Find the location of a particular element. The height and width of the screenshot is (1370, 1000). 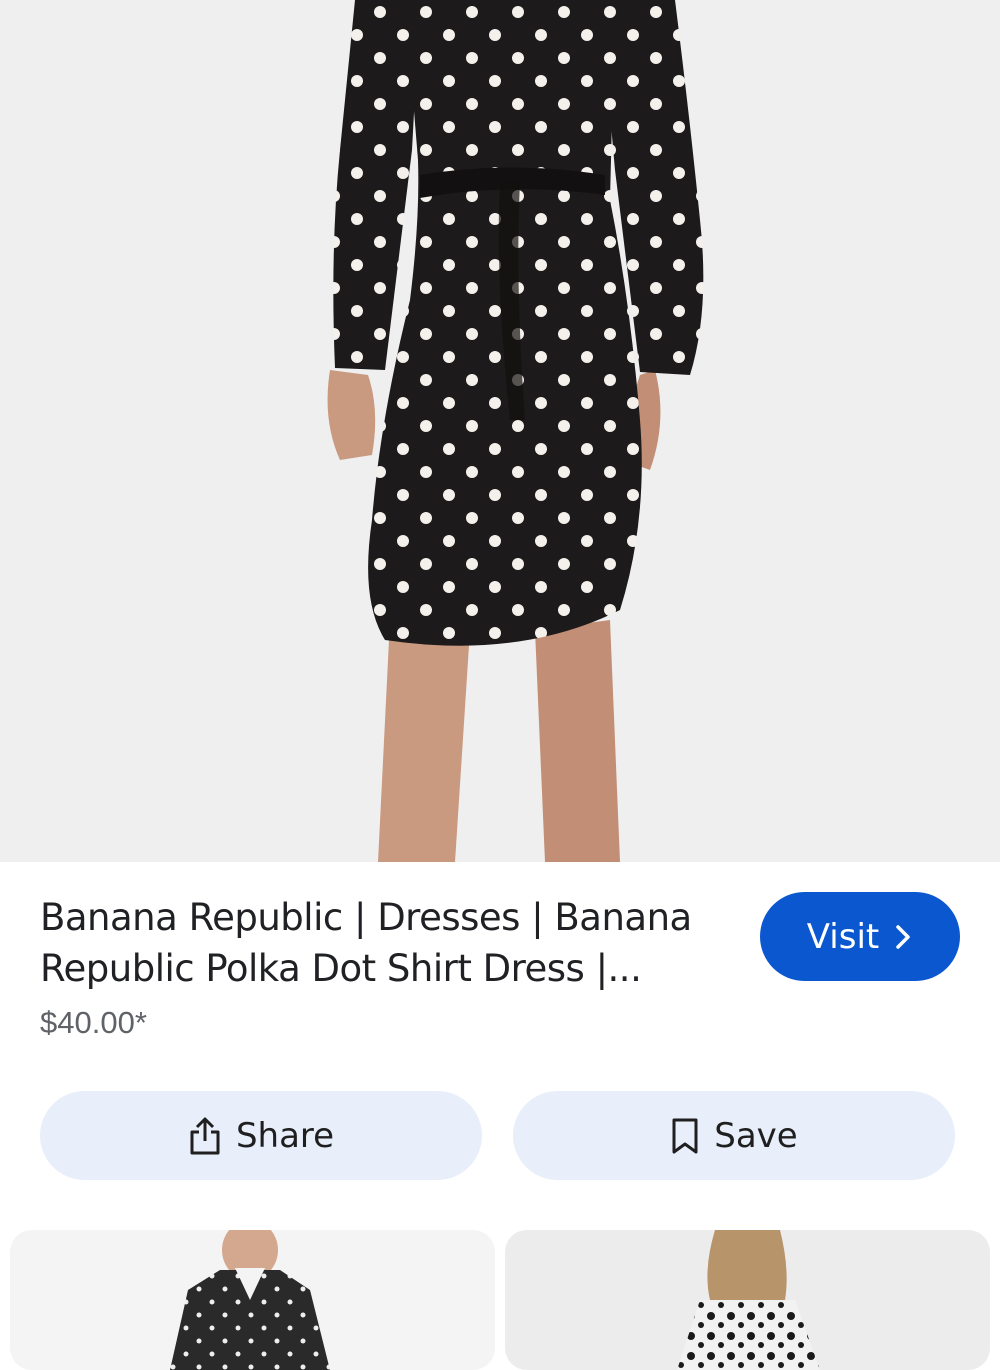

save-button: Save is located at coordinates (734, 1135).